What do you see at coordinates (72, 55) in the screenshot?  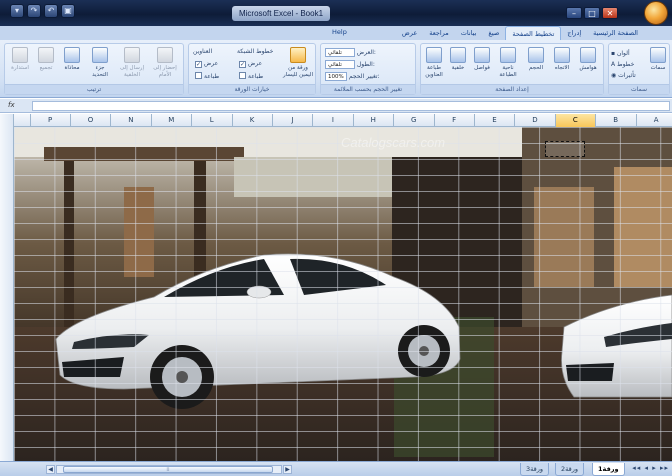 I see `align-icon` at bounding box center [72, 55].